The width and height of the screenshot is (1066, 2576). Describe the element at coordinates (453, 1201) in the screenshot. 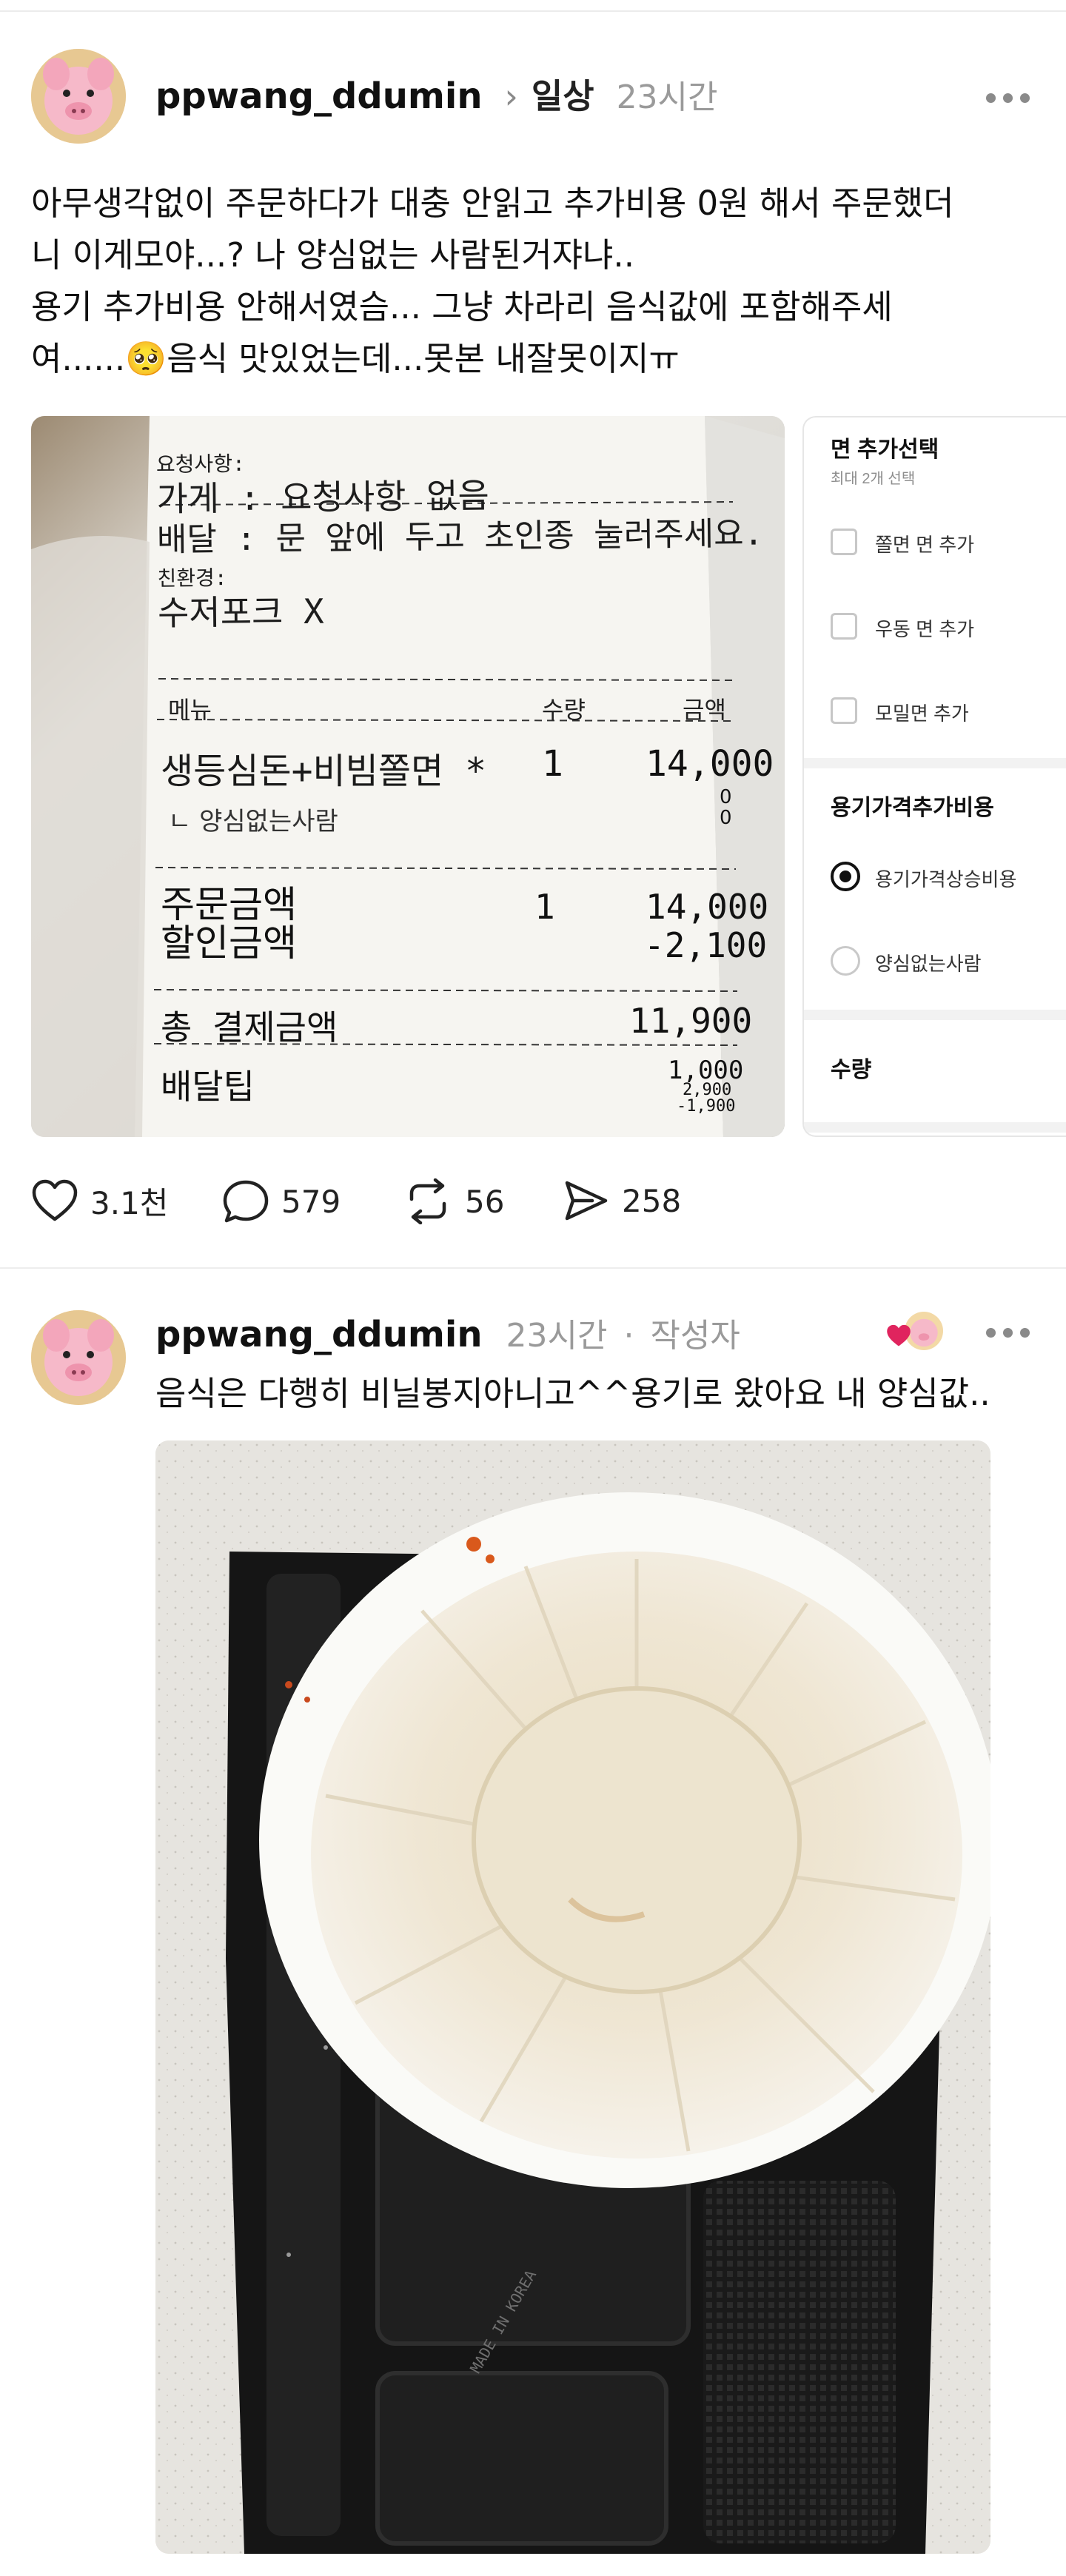

I see `repost-button: 56` at that location.